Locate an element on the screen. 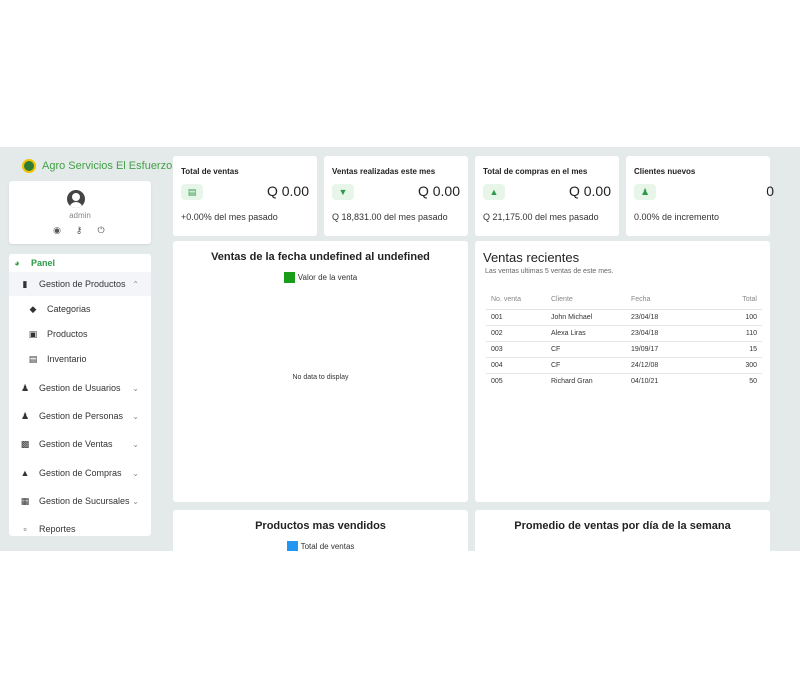 The image size is (800, 700). table-row: 002 Alexa Liras 23/04/18 110 is located at coordinates (624, 333).